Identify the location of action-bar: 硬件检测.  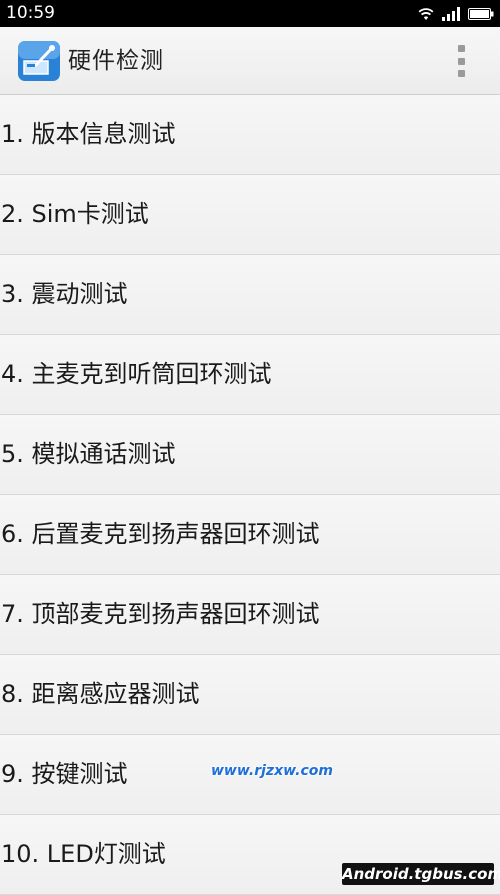
(250, 61).